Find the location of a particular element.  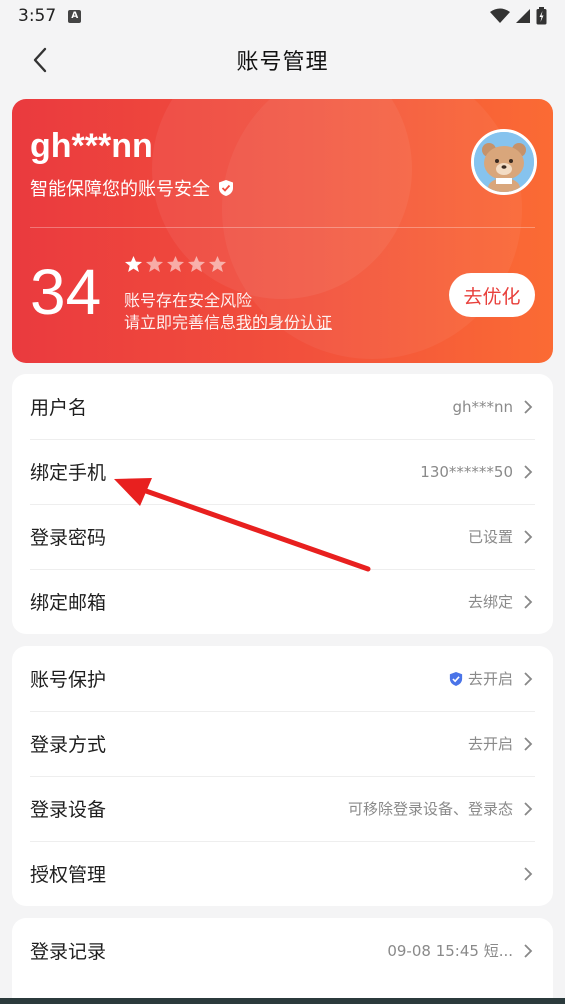

optimize-button: 去优化 is located at coordinates (492, 295).